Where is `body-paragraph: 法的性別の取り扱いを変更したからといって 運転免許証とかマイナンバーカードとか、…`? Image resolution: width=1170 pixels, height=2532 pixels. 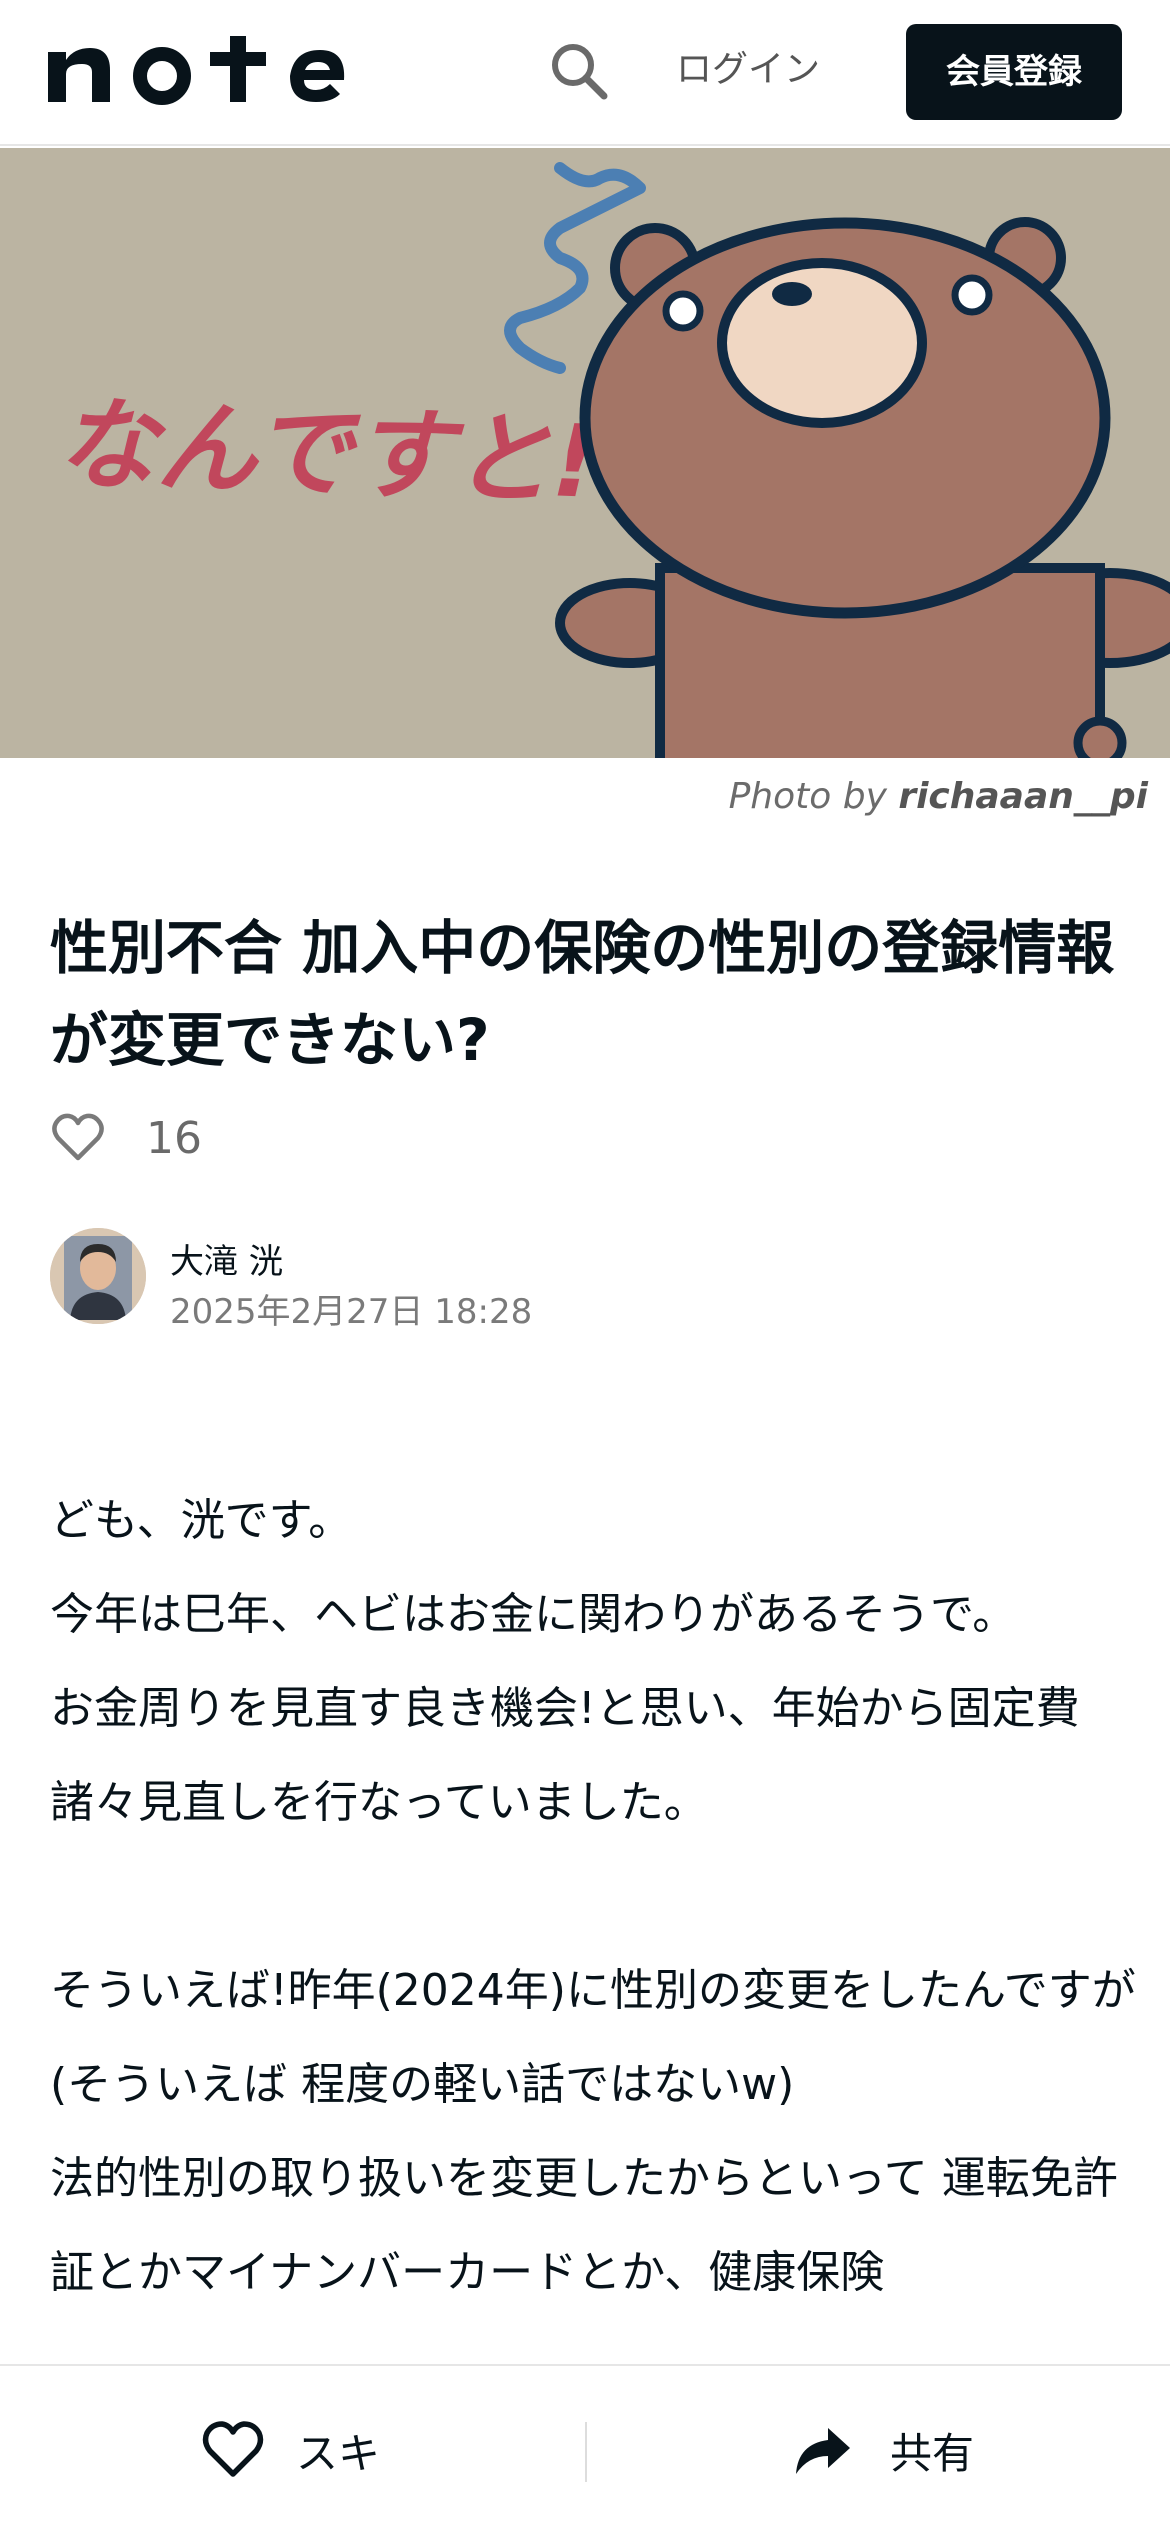 body-paragraph: 法的性別の取り扱いを変更したからといって 運転免許証とかマイナンバーカードとか、… is located at coordinates (584, 2225).